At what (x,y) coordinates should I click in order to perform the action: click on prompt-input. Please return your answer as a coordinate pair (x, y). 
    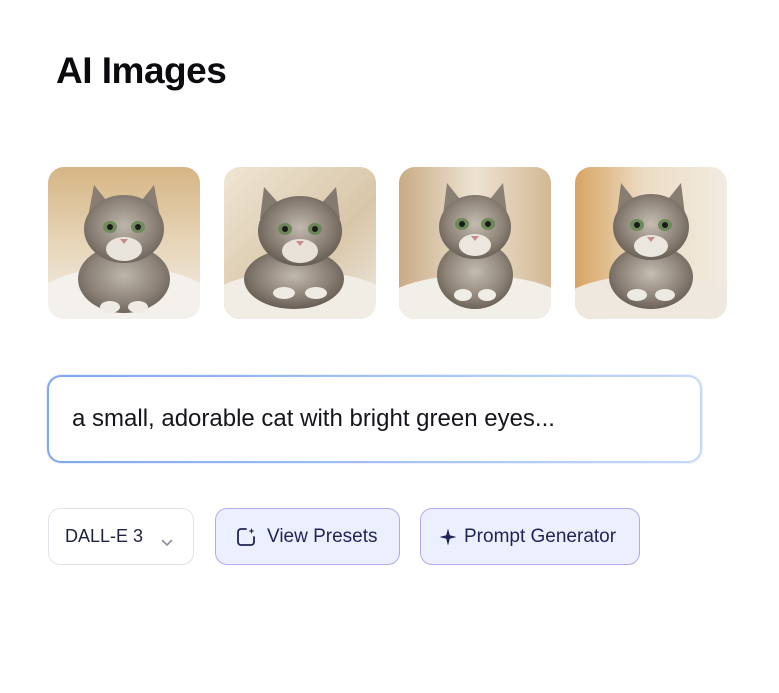
    Looking at the image, I should click on (372, 419).